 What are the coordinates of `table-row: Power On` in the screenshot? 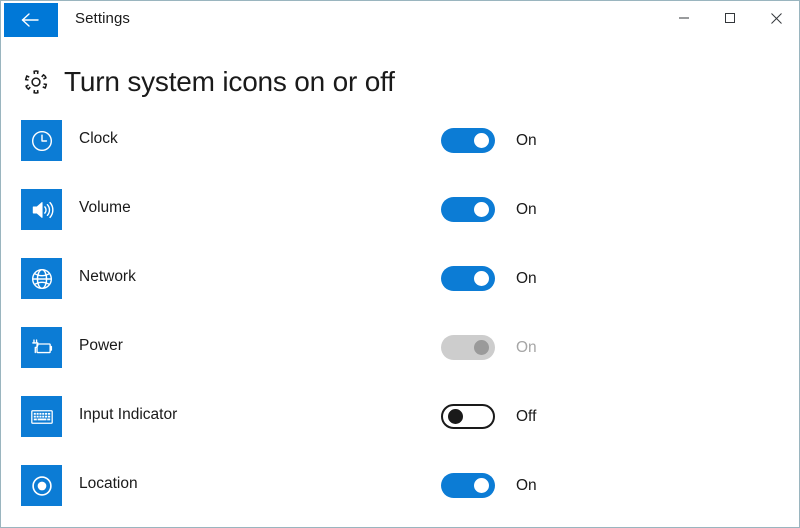 It's located at (410, 361).